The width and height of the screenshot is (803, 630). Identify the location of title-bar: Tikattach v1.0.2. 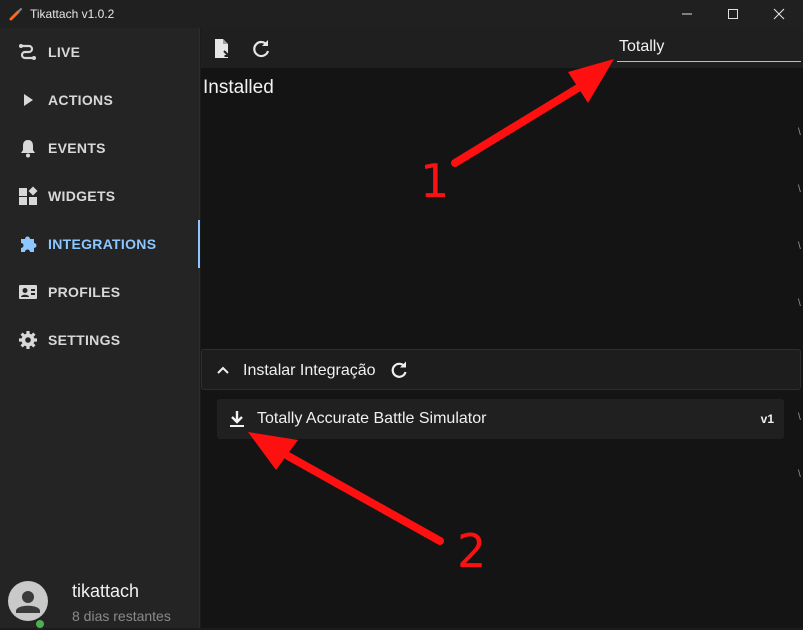
(401, 14).